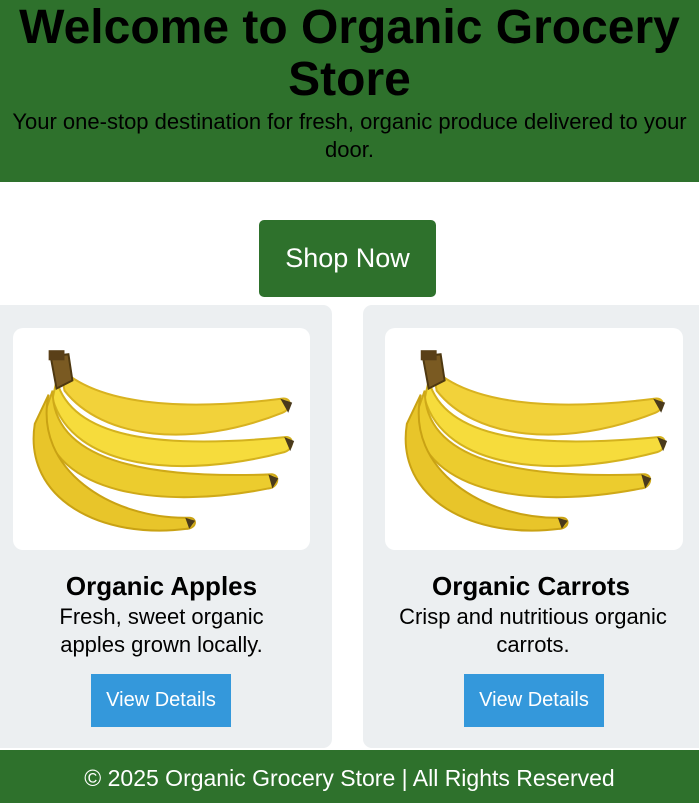 This screenshot has height=803, width=699. I want to click on shop-now-button: Shop Now, so click(347, 258).